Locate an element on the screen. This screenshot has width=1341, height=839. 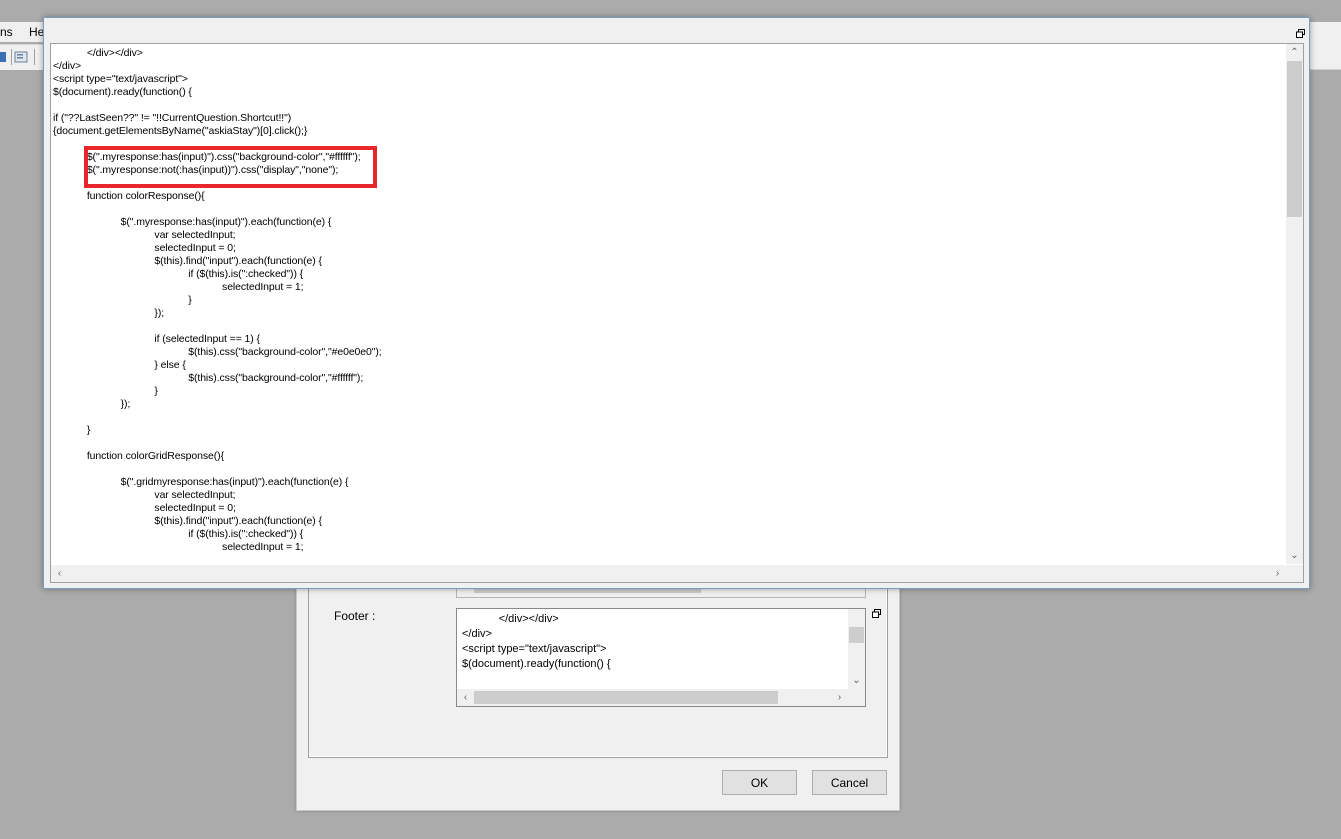
footer-line: $(document).ready(function() { is located at coordinates (536, 664).